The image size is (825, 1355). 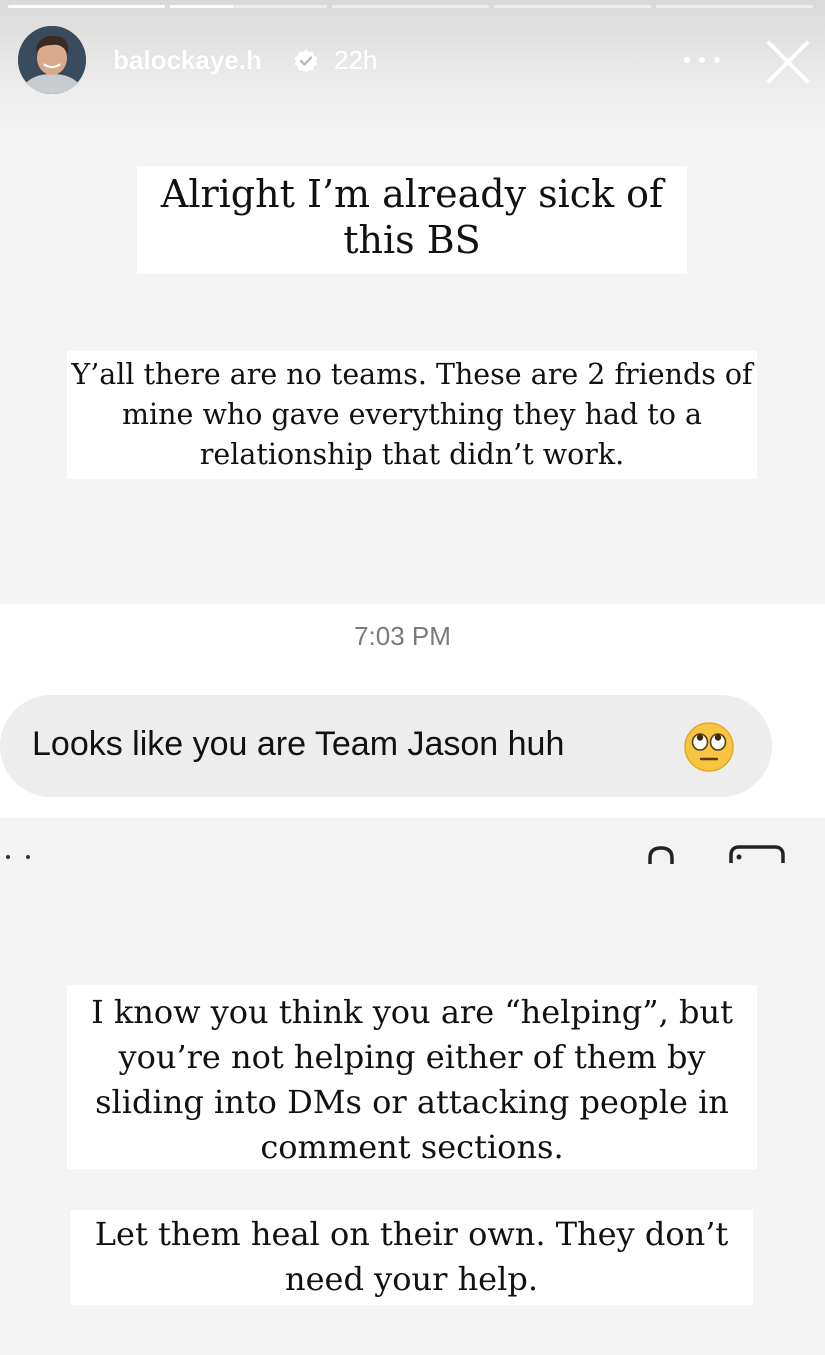 What do you see at coordinates (709, 747) in the screenshot?
I see `eye-roll-emoji-icon` at bounding box center [709, 747].